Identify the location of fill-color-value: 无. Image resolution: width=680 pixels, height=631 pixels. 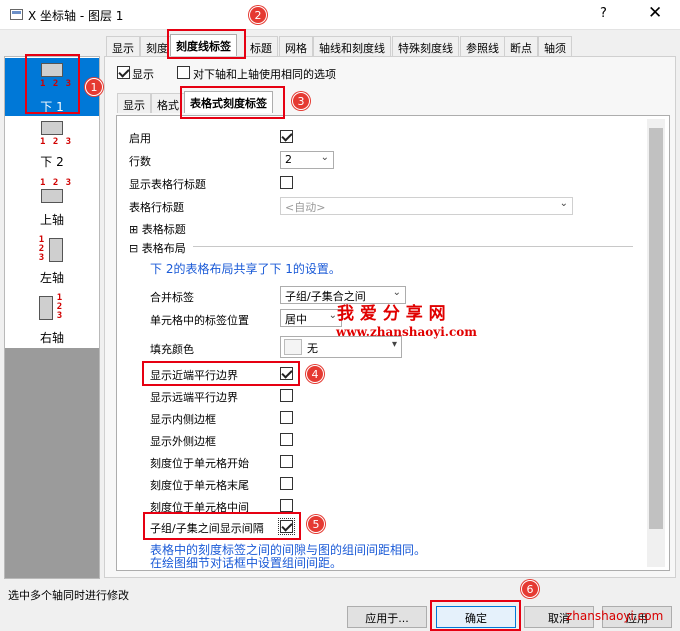
(312, 348).